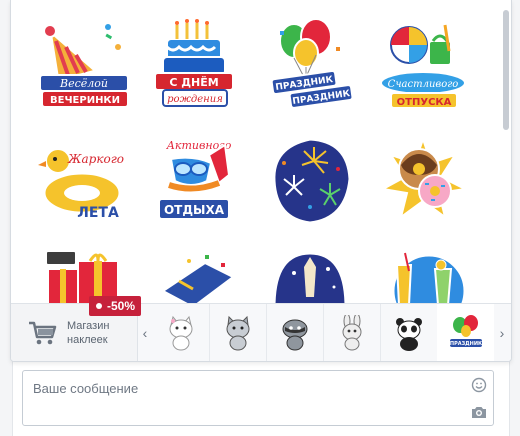 This screenshot has width=520, height=436. I want to click on message-input, so click(243, 388).